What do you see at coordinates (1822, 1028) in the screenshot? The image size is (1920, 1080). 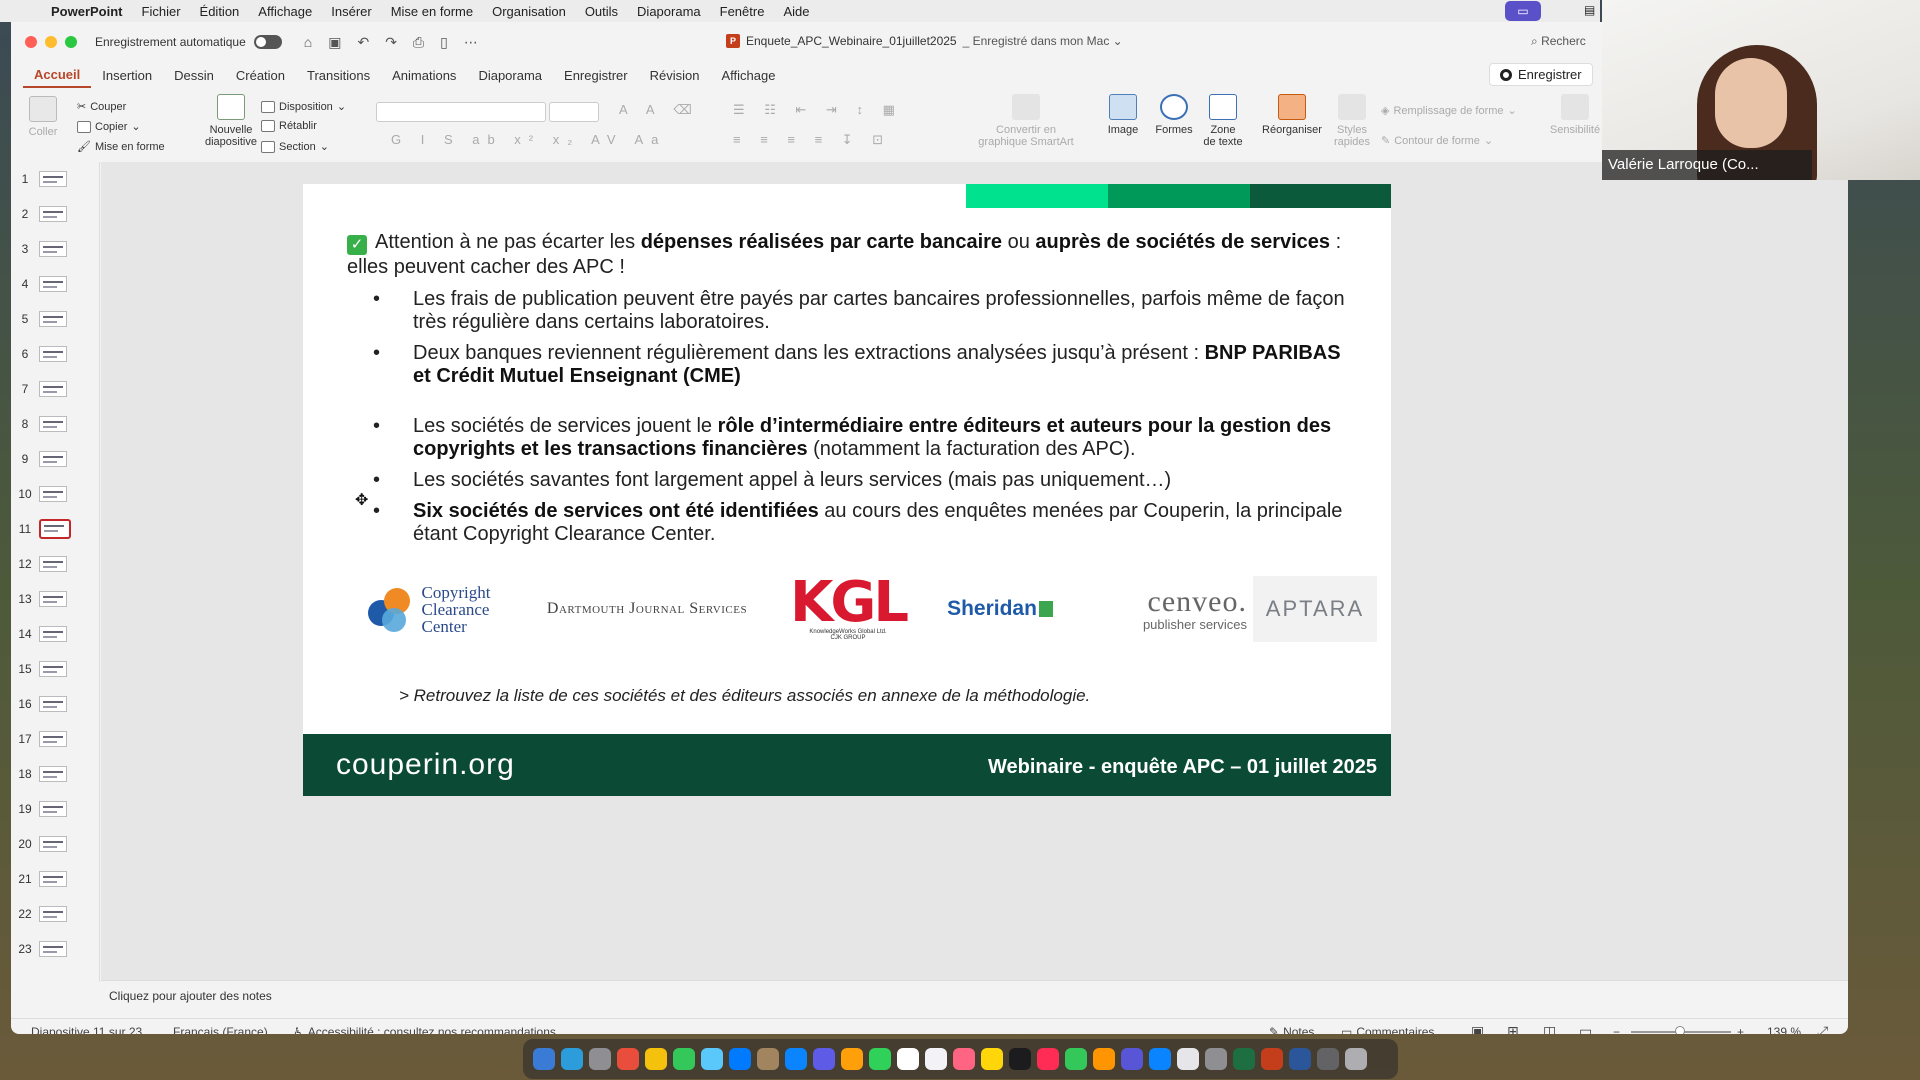 I see `fit-to-window-icon: ⤢` at bounding box center [1822, 1028].